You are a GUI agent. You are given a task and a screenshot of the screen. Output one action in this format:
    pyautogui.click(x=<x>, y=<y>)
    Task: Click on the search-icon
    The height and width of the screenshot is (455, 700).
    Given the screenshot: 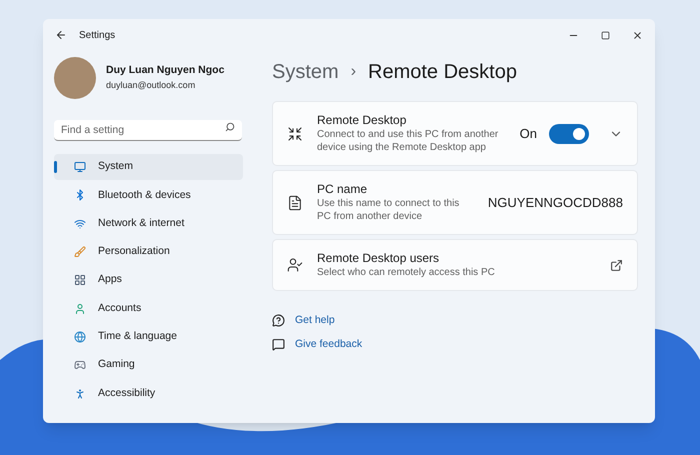 What is the action you would take?
    pyautogui.click(x=230, y=127)
    